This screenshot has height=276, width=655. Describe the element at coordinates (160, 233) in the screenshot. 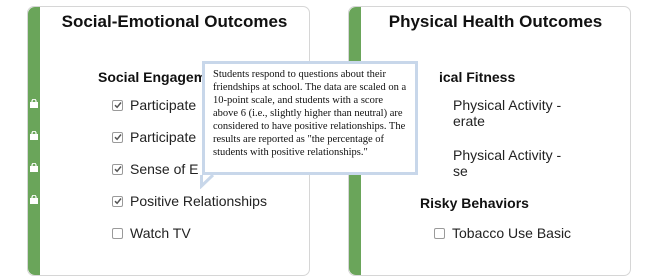

I see `checkbox-label: Watch TV` at that location.